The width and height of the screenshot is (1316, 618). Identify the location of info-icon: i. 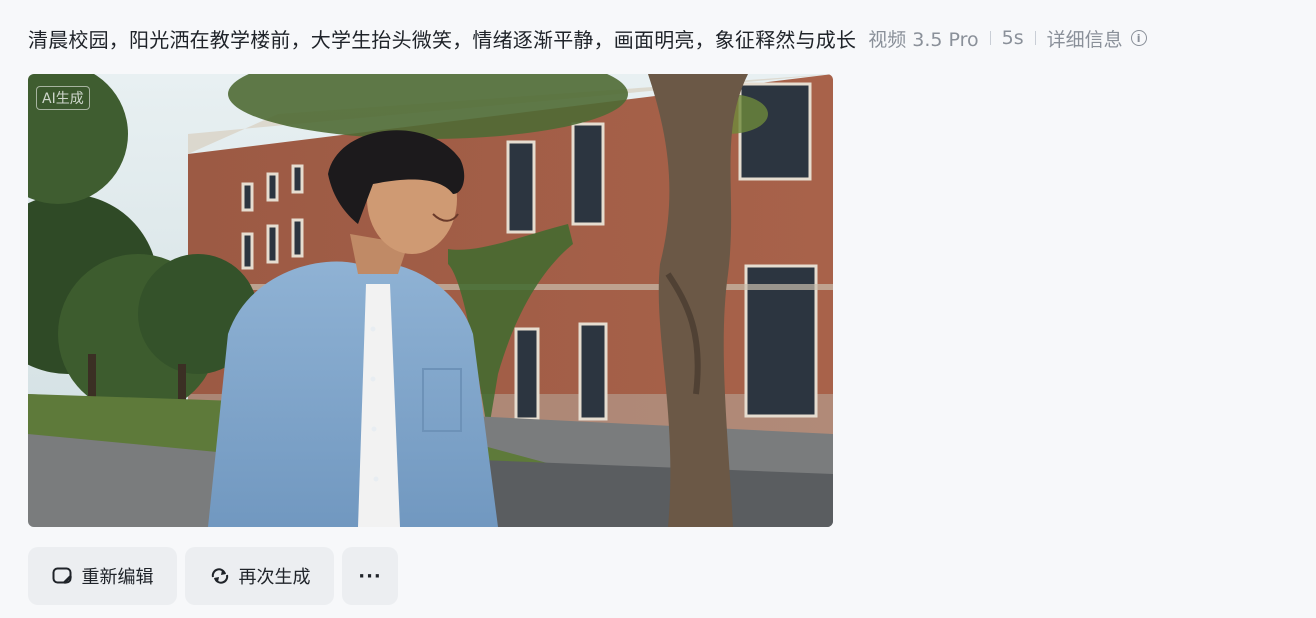
(1138, 38).